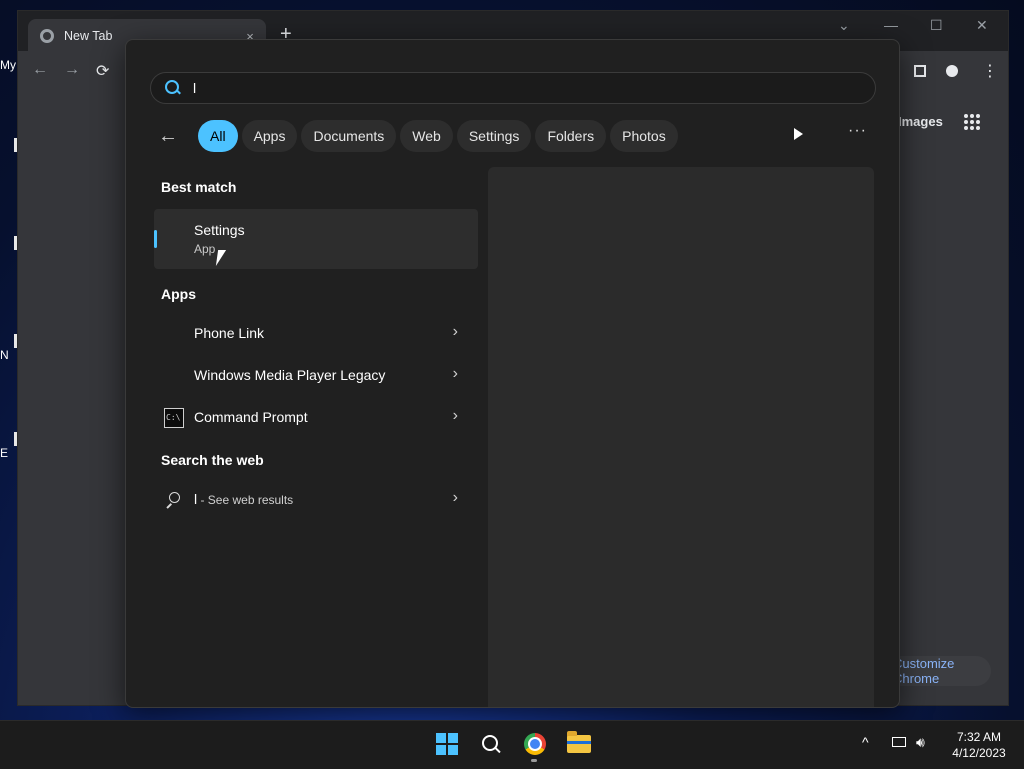  What do you see at coordinates (212, 460) in the screenshot?
I see `search-web-heading: Search the web` at bounding box center [212, 460].